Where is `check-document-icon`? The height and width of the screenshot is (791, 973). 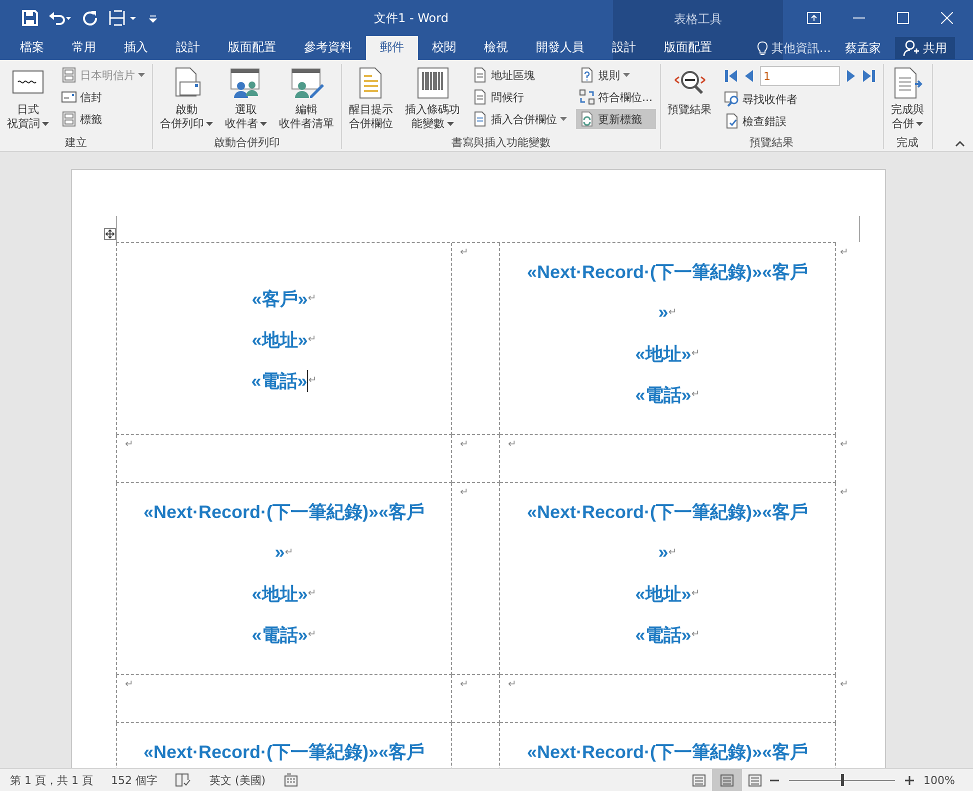
check-document-icon is located at coordinates (732, 121).